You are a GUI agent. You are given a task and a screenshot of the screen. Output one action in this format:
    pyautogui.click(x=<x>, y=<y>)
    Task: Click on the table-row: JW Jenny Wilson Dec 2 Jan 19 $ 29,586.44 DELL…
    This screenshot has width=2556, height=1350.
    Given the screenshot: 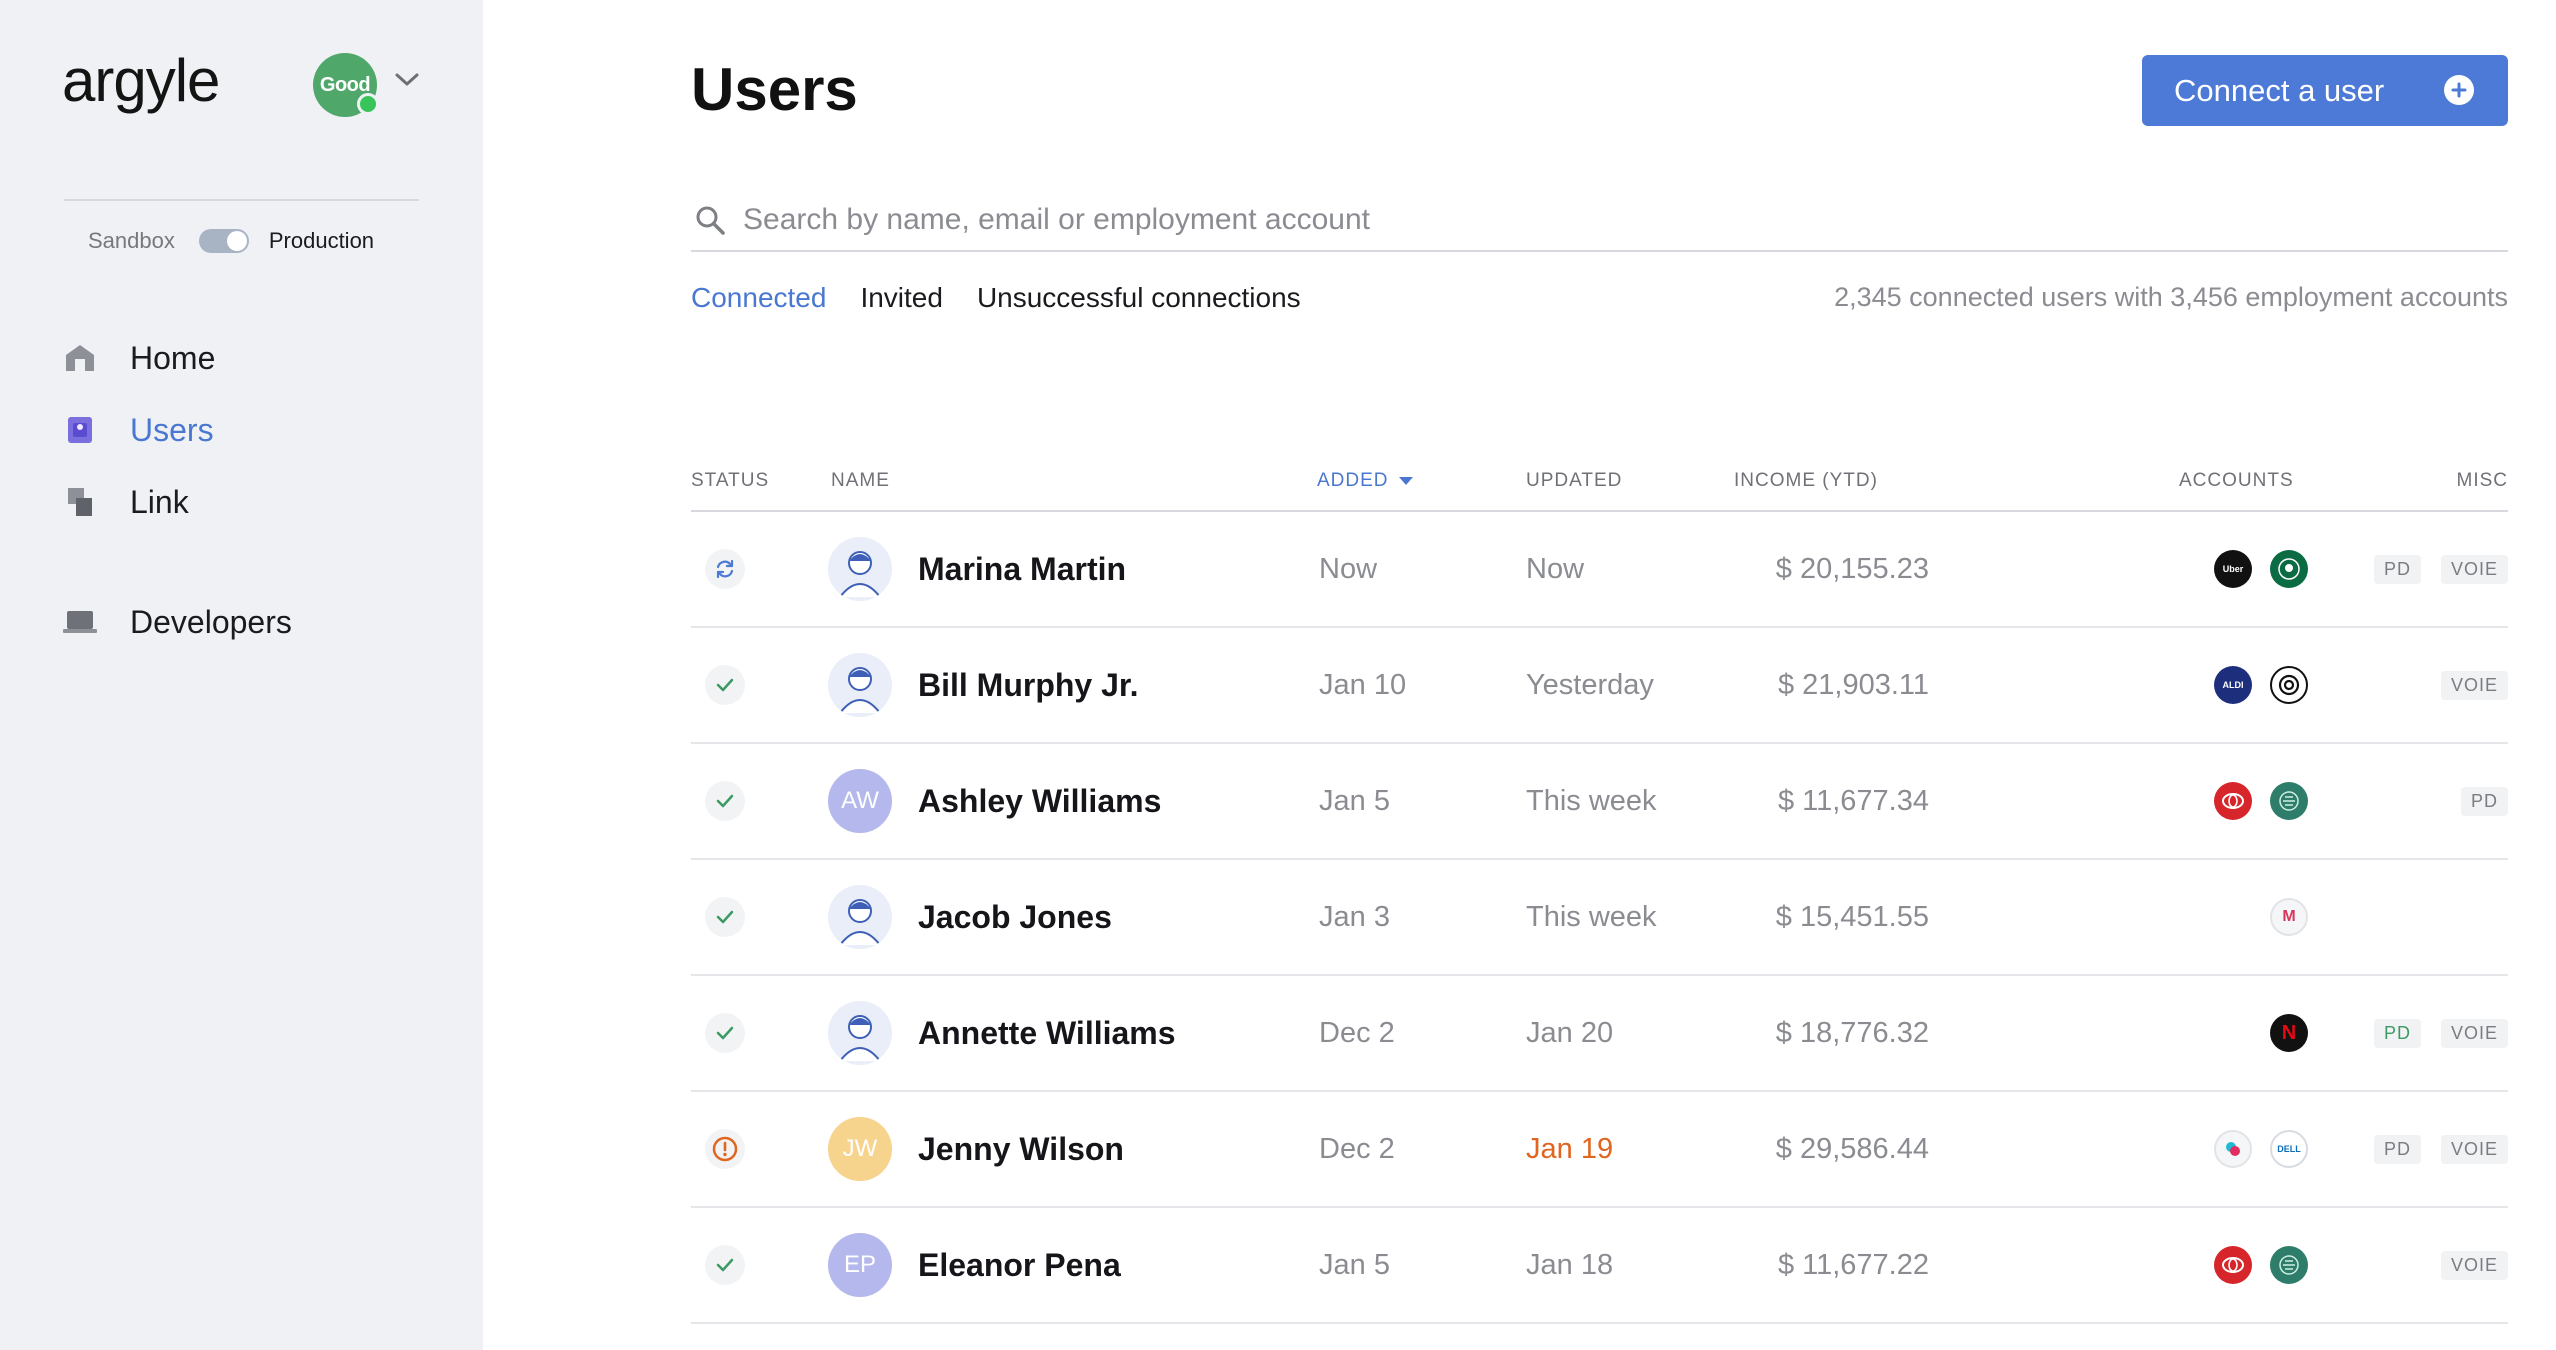 What is the action you would take?
    pyautogui.click(x=1599, y=1150)
    